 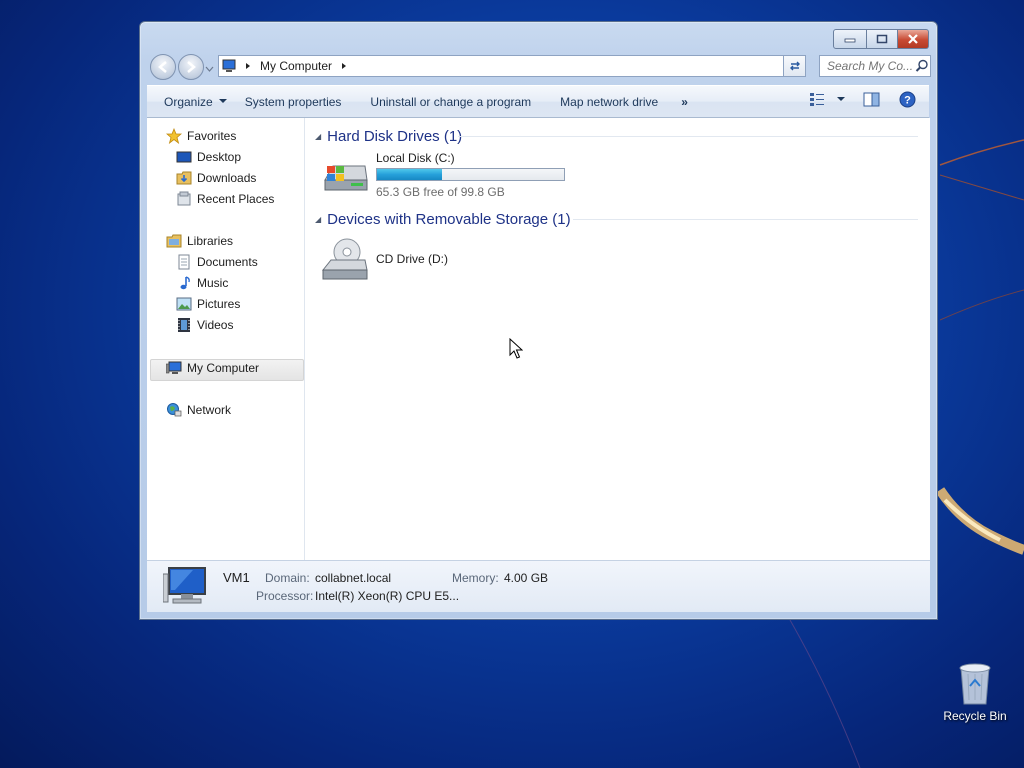 I want to click on drive-item-c: Local Disk (C:) 65.3 GB free of 99.8 GB, so click(x=451, y=173).